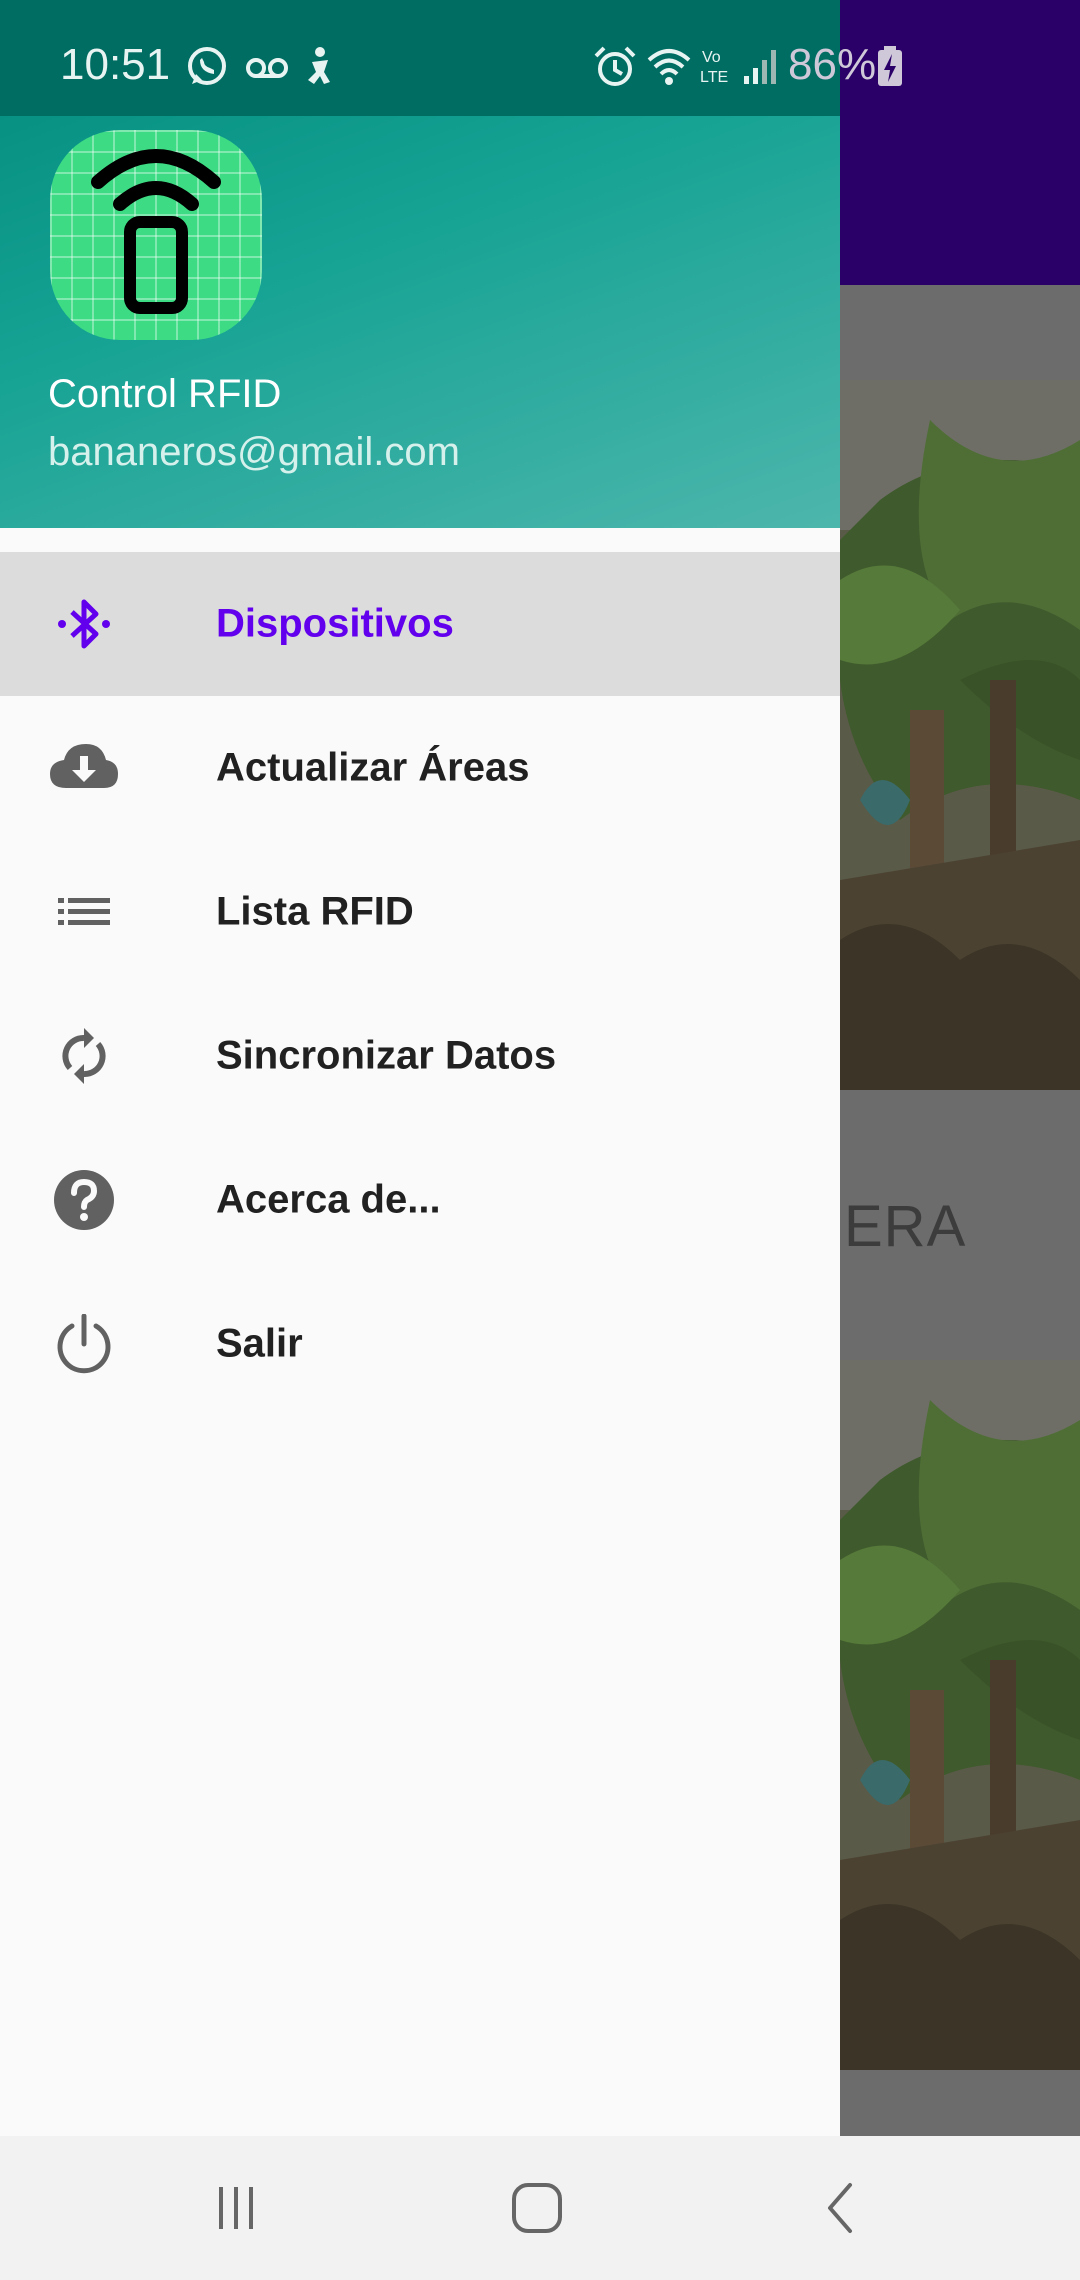  I want to click on rfid-phone-icon, so click(156, 235).